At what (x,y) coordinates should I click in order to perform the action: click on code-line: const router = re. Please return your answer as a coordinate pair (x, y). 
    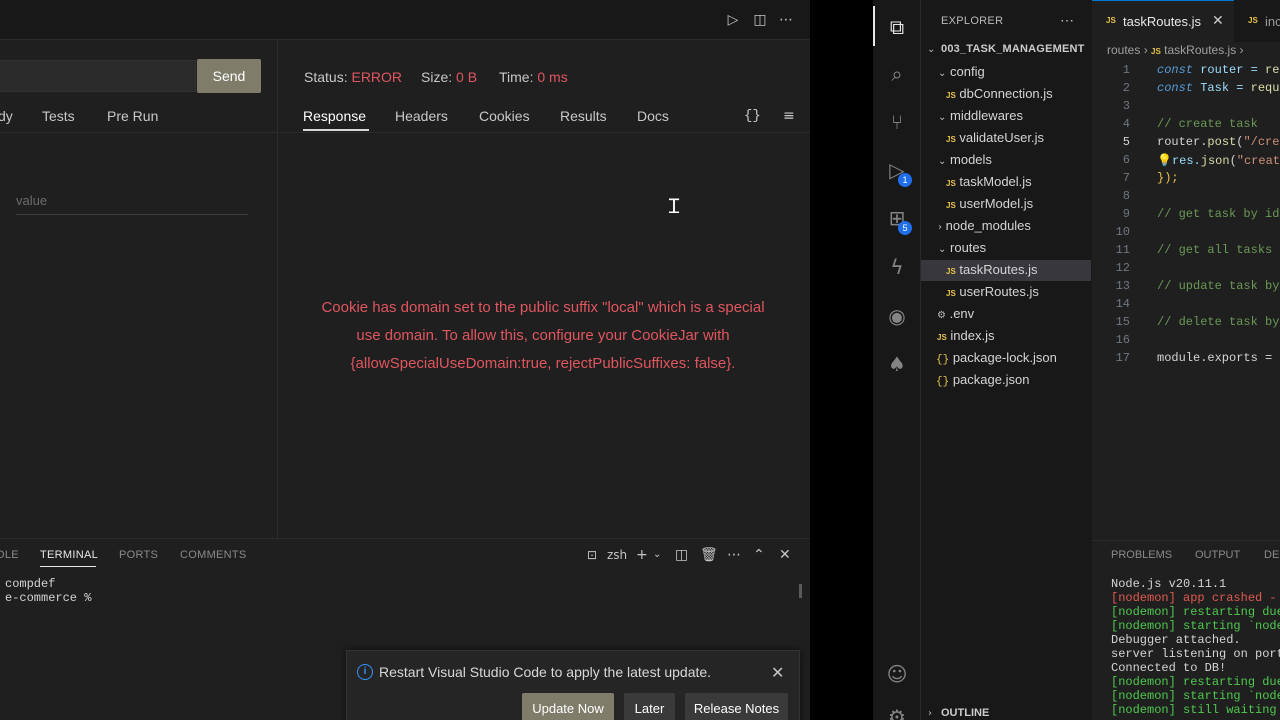
    Looking at the image, I should click on (1218, 70).